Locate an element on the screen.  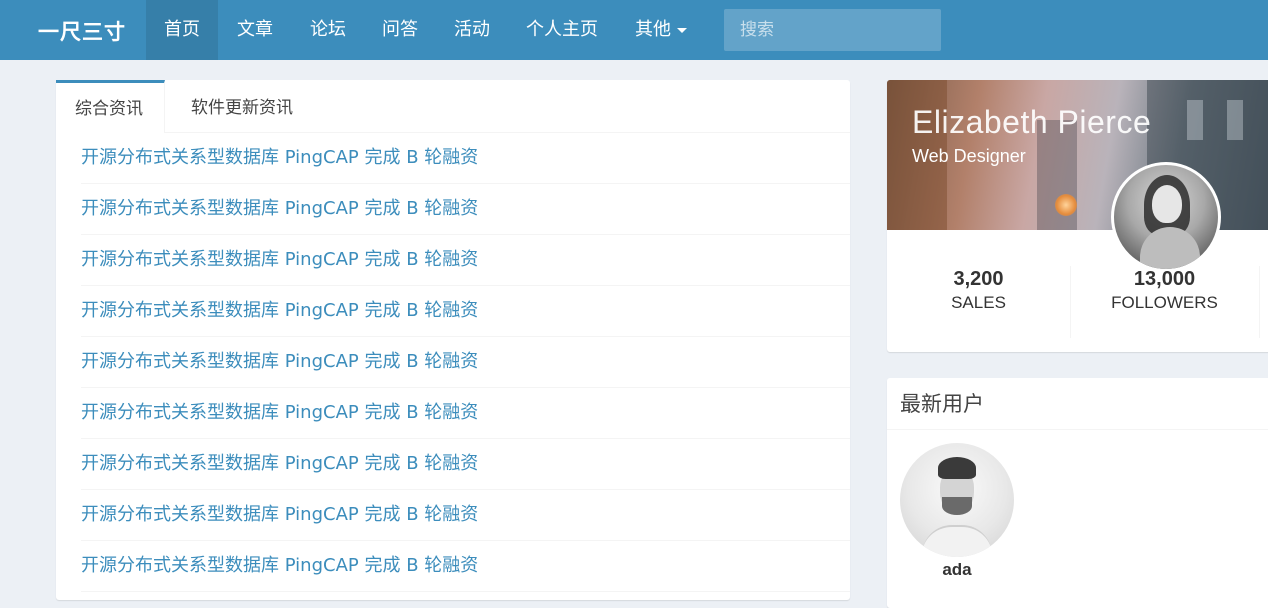
profile-role: Web Designer is located at coordinates (969, 156).